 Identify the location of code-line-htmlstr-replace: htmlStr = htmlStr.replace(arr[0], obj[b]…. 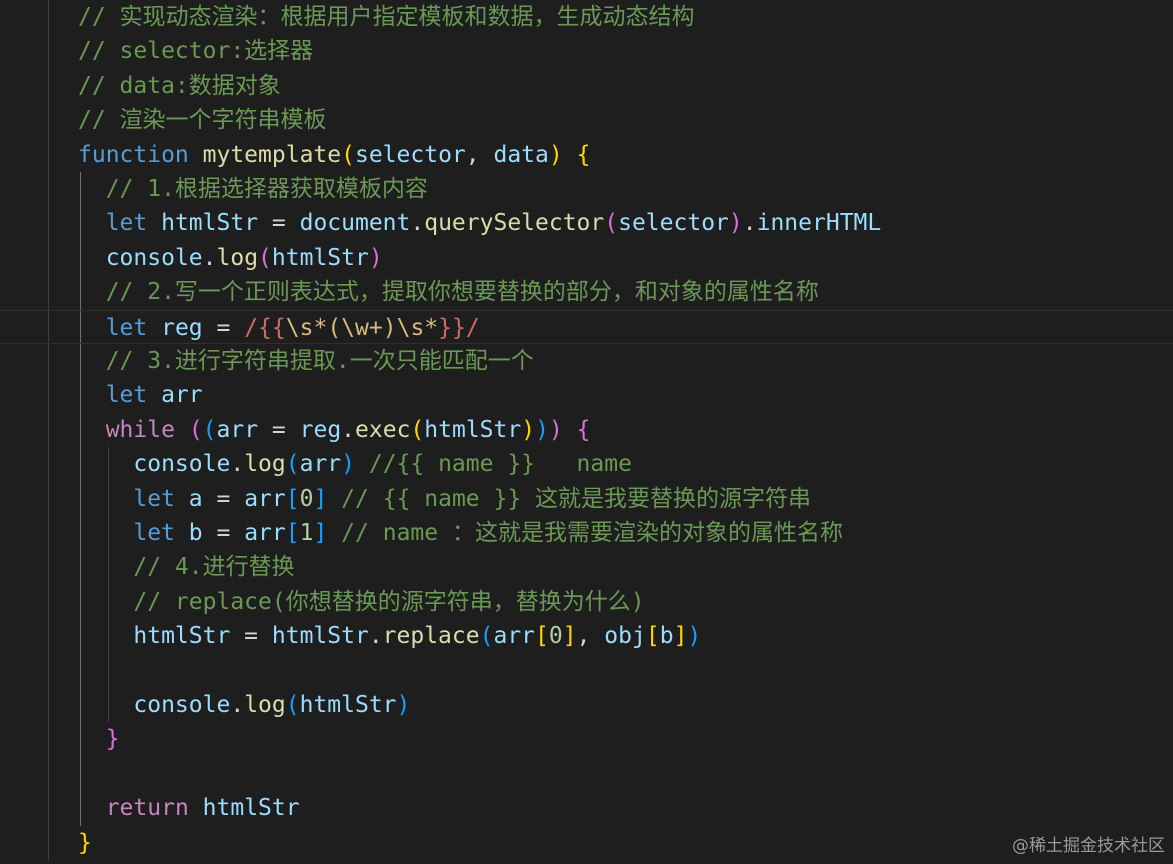
(586, 636).